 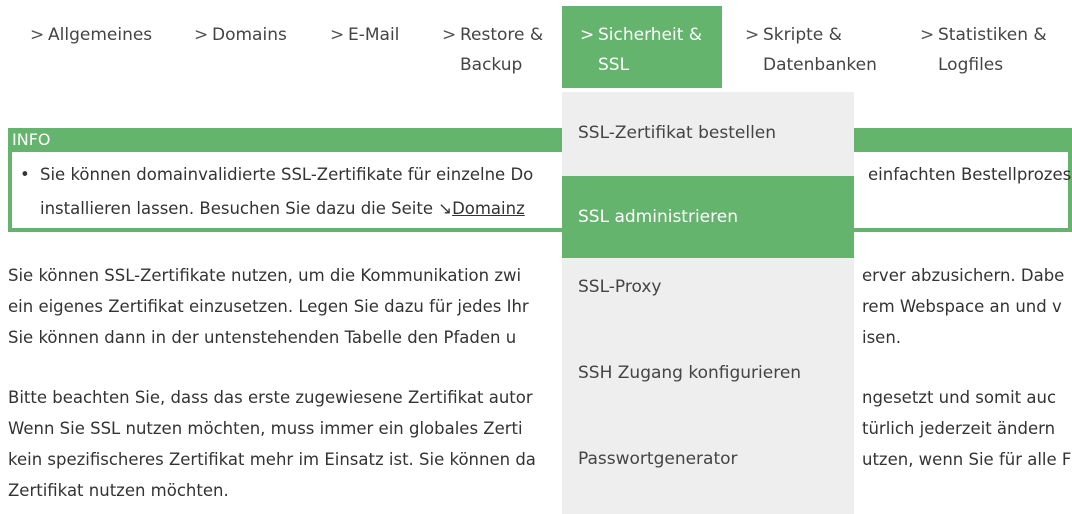 What do you see at coordinates (240, 47) in the screenshot?
I see `nav-item-domains: > Domains` at bounding box center [240, 47].